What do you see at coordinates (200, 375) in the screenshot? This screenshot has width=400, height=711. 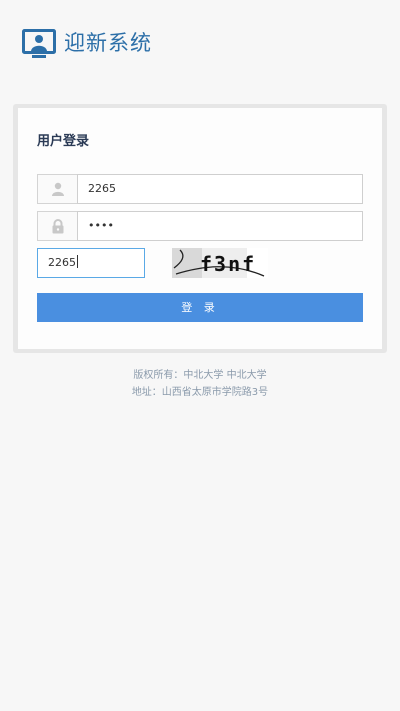 I see `footer-copyright: 版权所有：中北大学 中北大学` at bounding box center [200, 375].